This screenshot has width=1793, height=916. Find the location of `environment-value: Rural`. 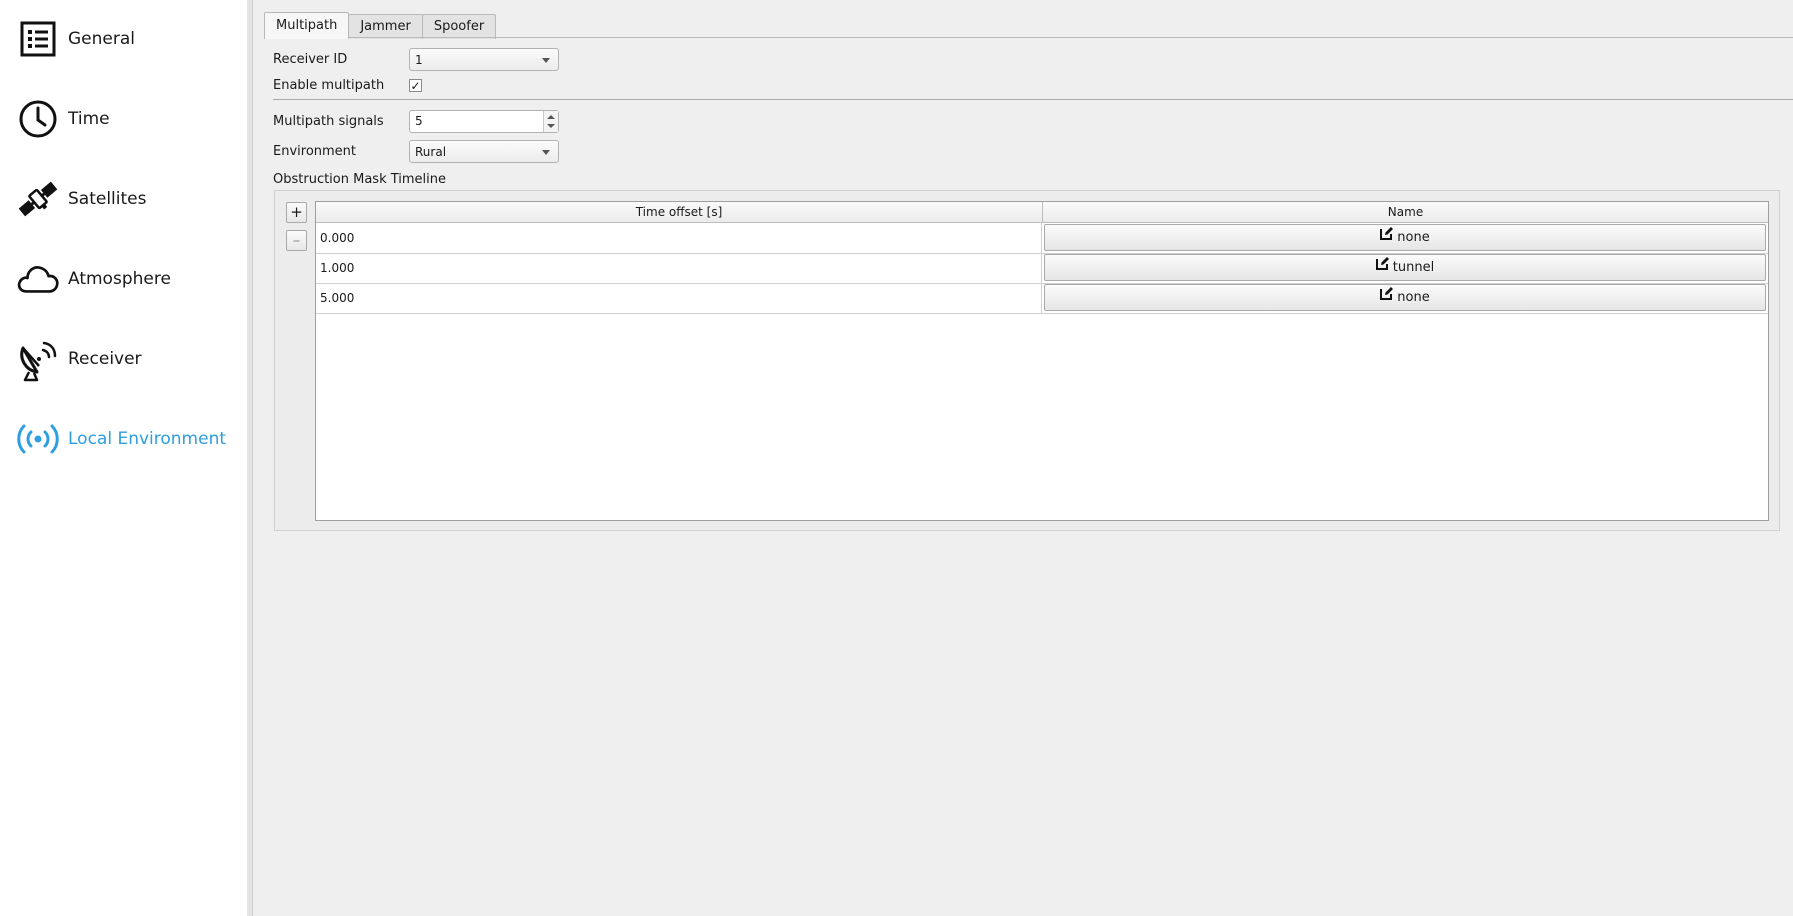

environment-value: Rural is located at coordinates (431, 152).